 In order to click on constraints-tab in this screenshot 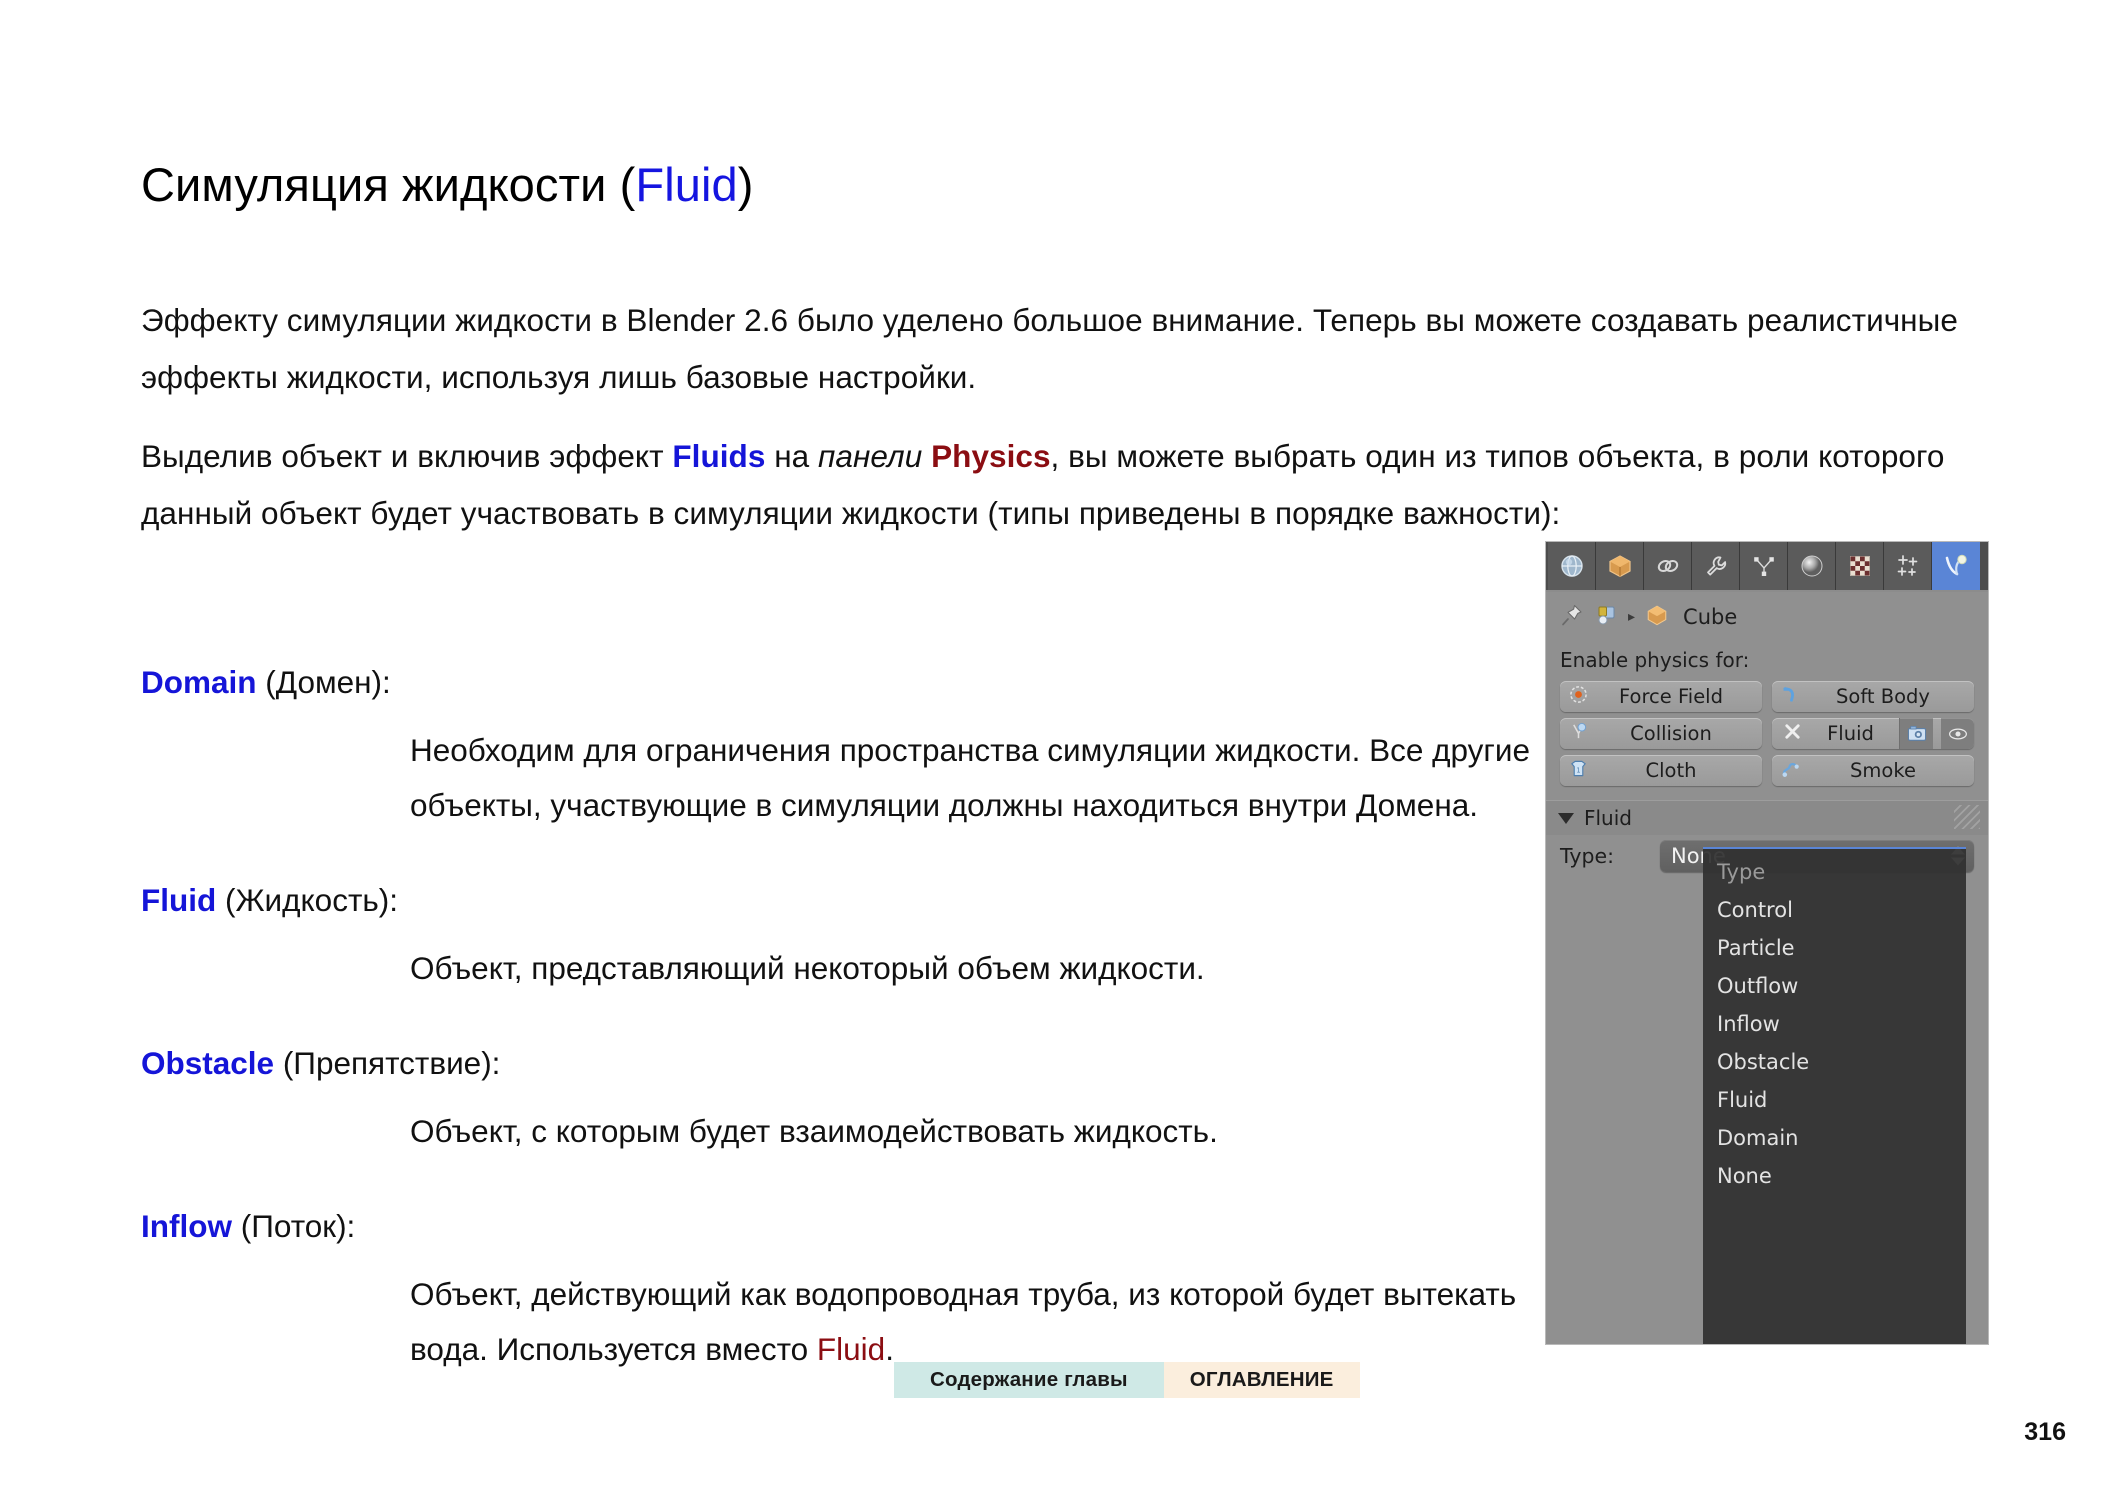, I will do `click(1668, 566)`.